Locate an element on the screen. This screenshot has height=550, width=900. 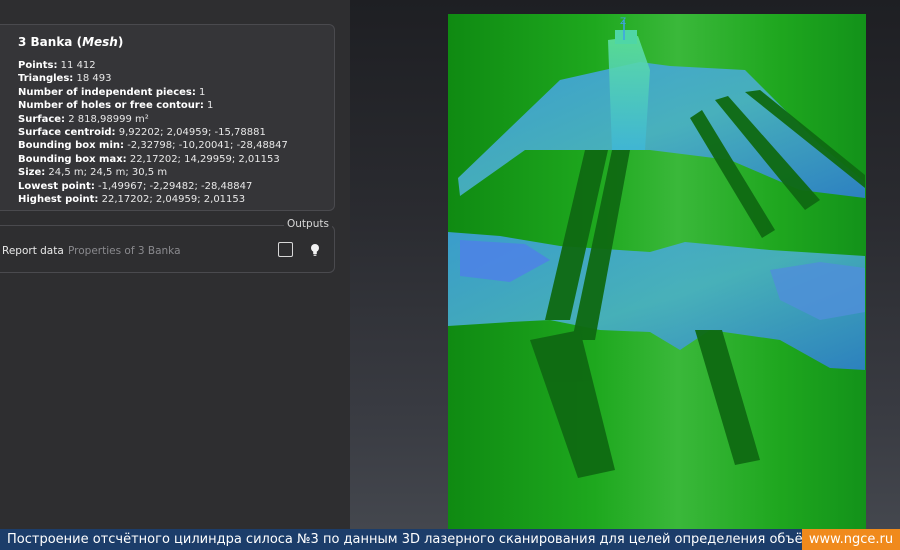
property-value: 2 818,98999 m² is located at coordinates (107, 119).